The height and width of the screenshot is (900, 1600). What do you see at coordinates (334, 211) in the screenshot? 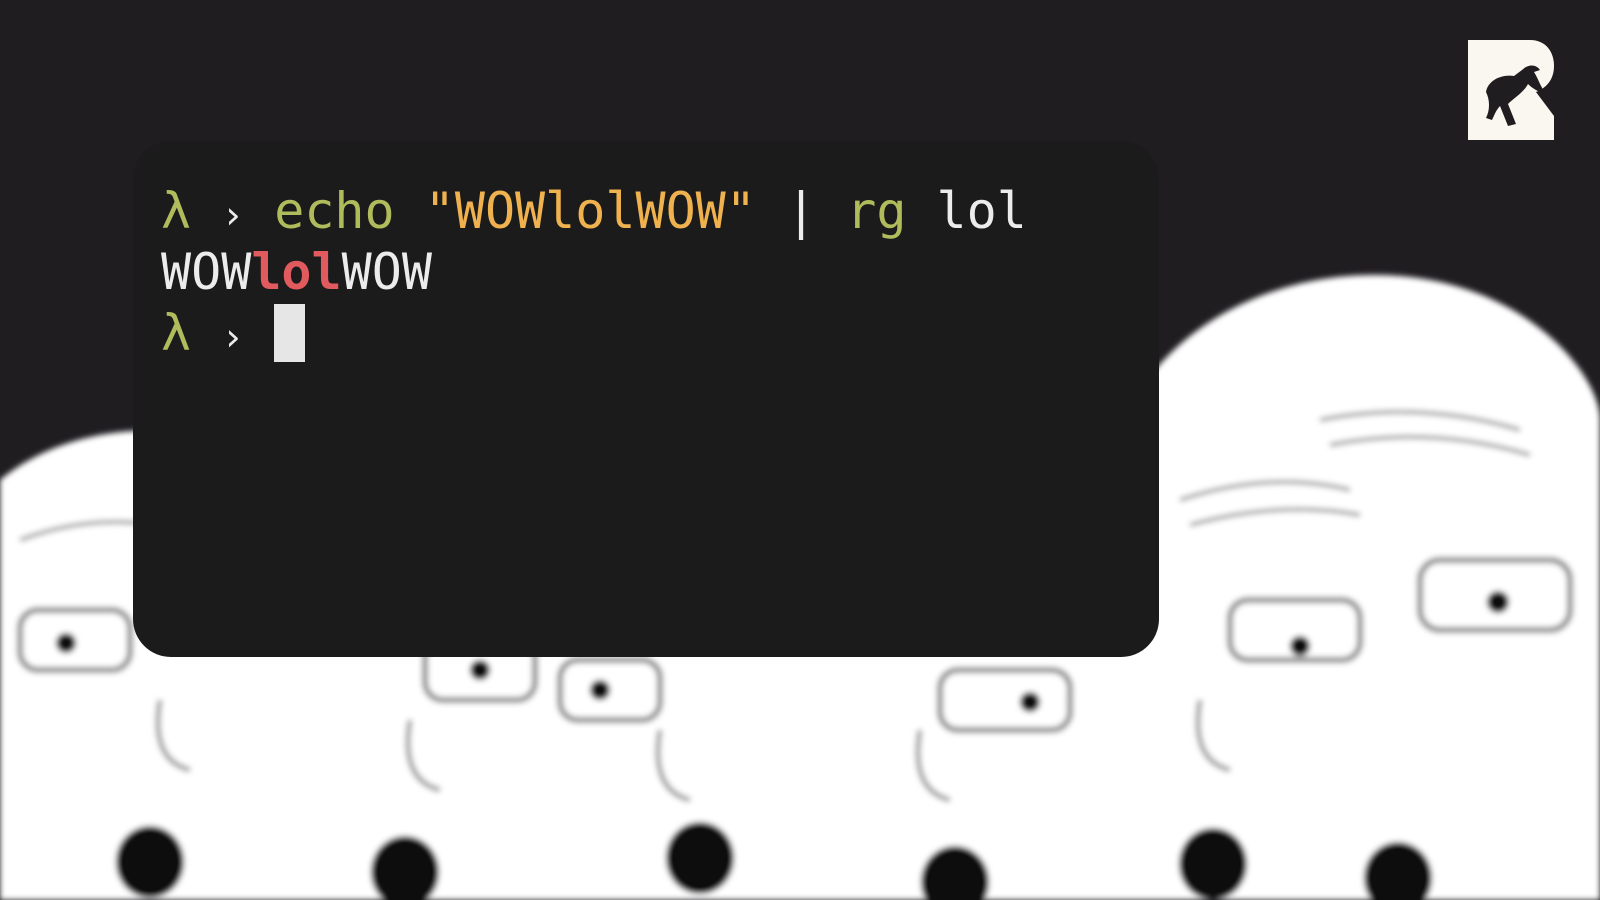
I see `command-echo: echo` at bounding box center [334, 211].